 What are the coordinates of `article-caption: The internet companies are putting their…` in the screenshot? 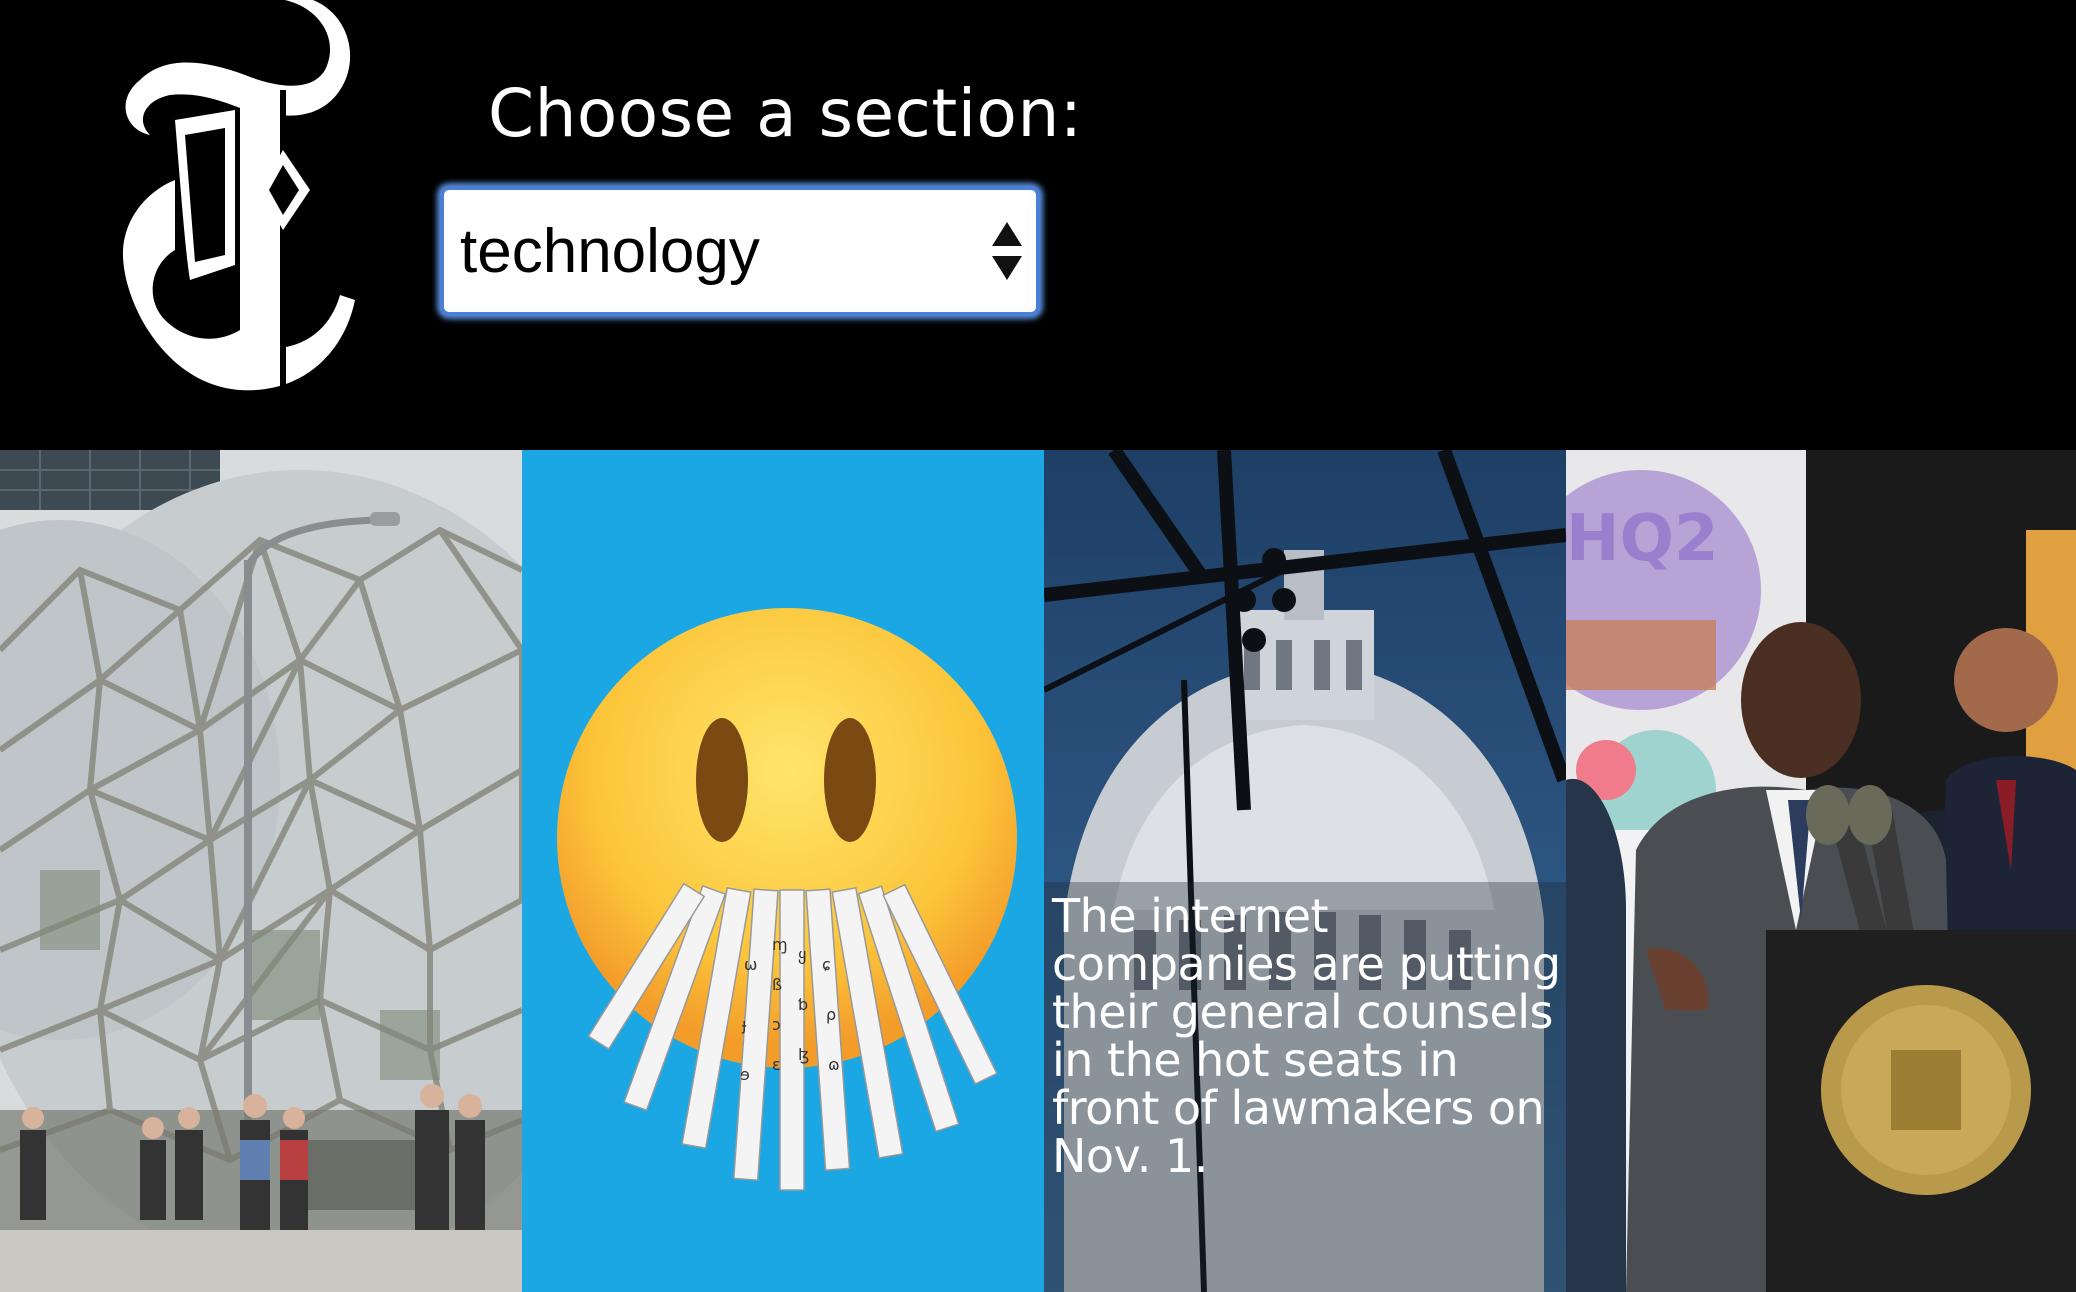 It's located at (1307, 1036).